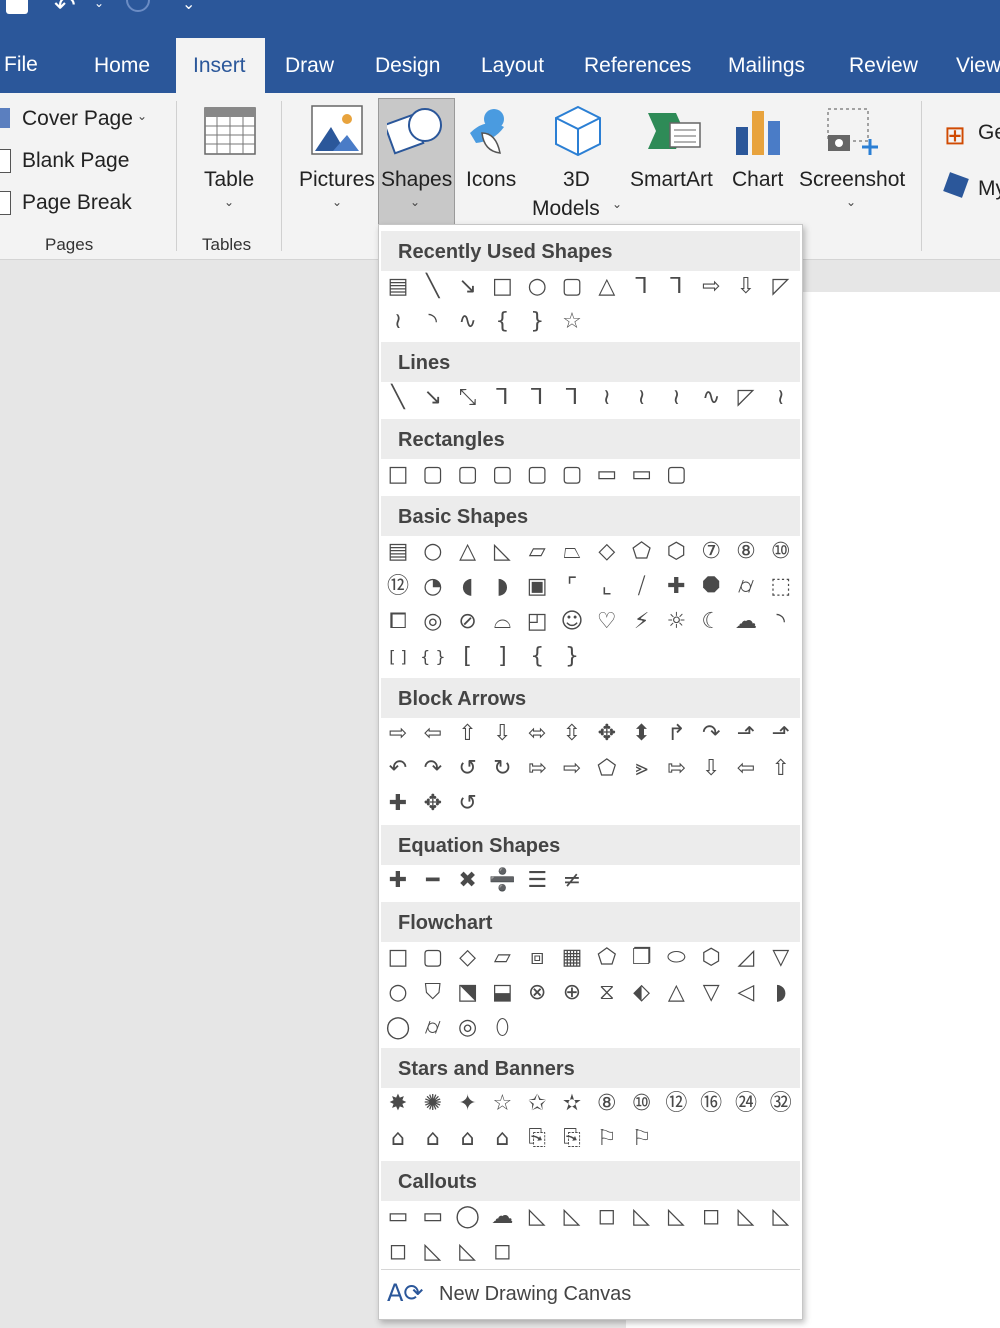 The height and width of the screenshot is (1328, 1000). Describe the element at coordinates (781, 587) in the screenshot. I see `shape-icon: ⬚` at that location.